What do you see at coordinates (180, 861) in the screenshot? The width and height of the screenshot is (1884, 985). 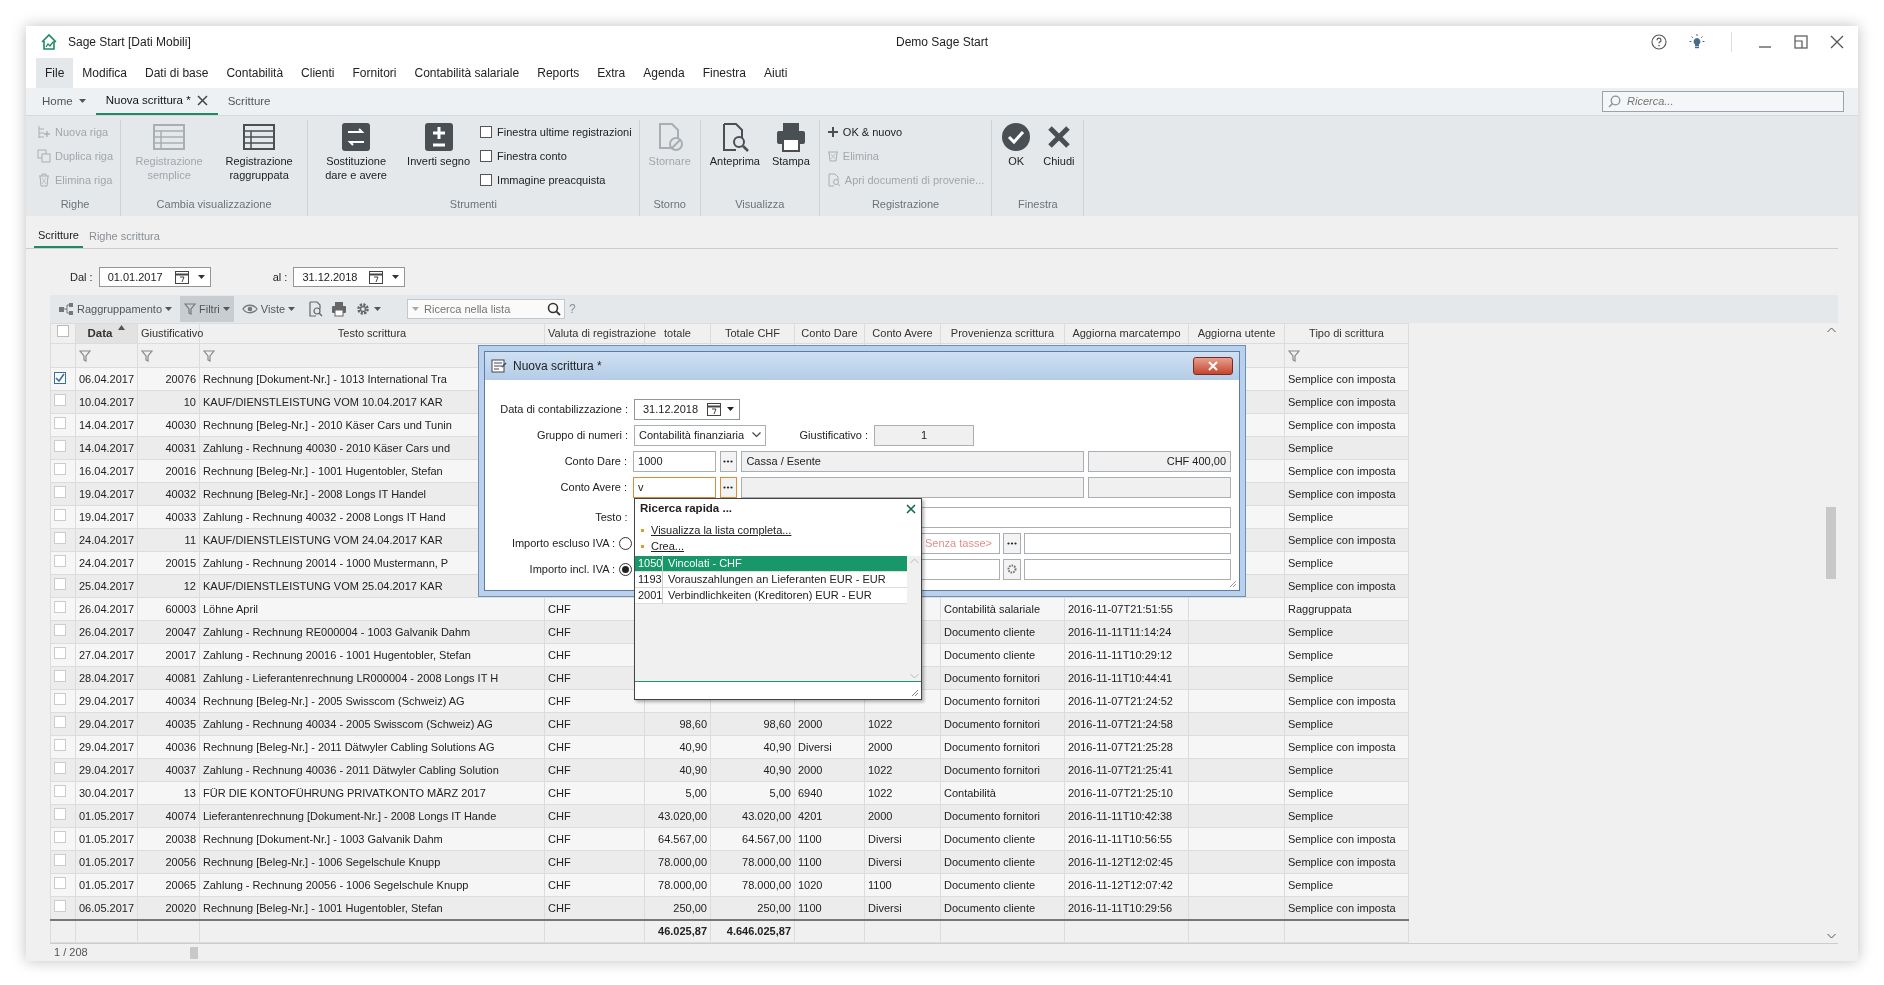 I see `table-cell: 20056` at bounding box center [180, 861].